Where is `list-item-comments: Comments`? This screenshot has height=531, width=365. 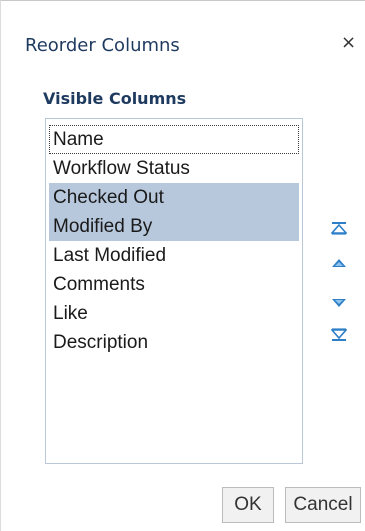 list-item-comments: Comments is located at coordinates (174, 284).